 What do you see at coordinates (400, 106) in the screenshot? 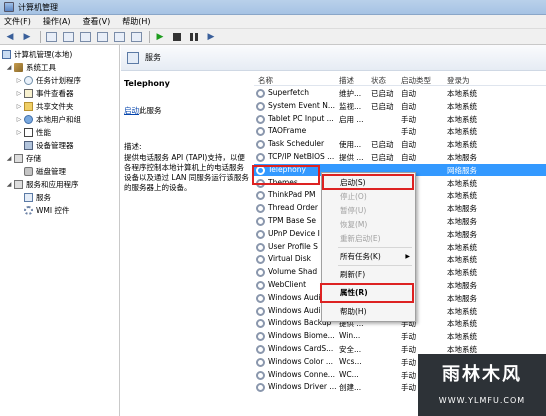
I see `table-row: System Event N... 监视... 已启动 自动 本地系统` at bounding box center [400, 106].